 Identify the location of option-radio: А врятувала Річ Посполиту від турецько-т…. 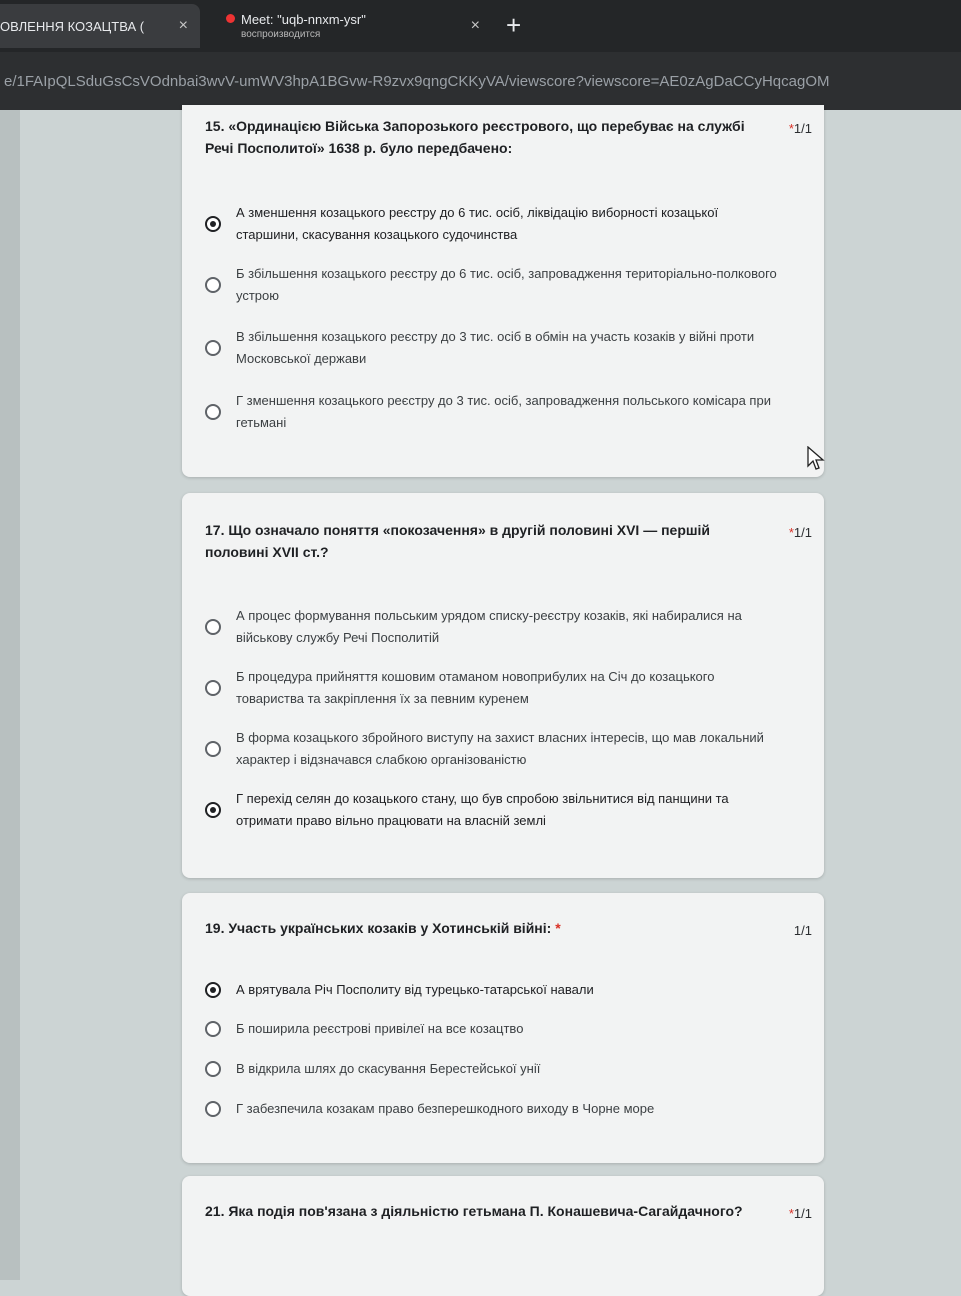
(505, 990).